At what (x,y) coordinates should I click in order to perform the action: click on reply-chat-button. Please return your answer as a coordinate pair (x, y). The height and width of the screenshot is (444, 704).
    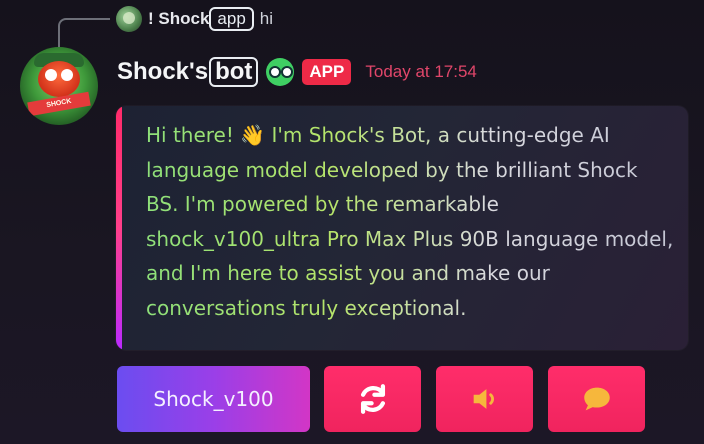
    Looking at the image, I should click on (596, 399).